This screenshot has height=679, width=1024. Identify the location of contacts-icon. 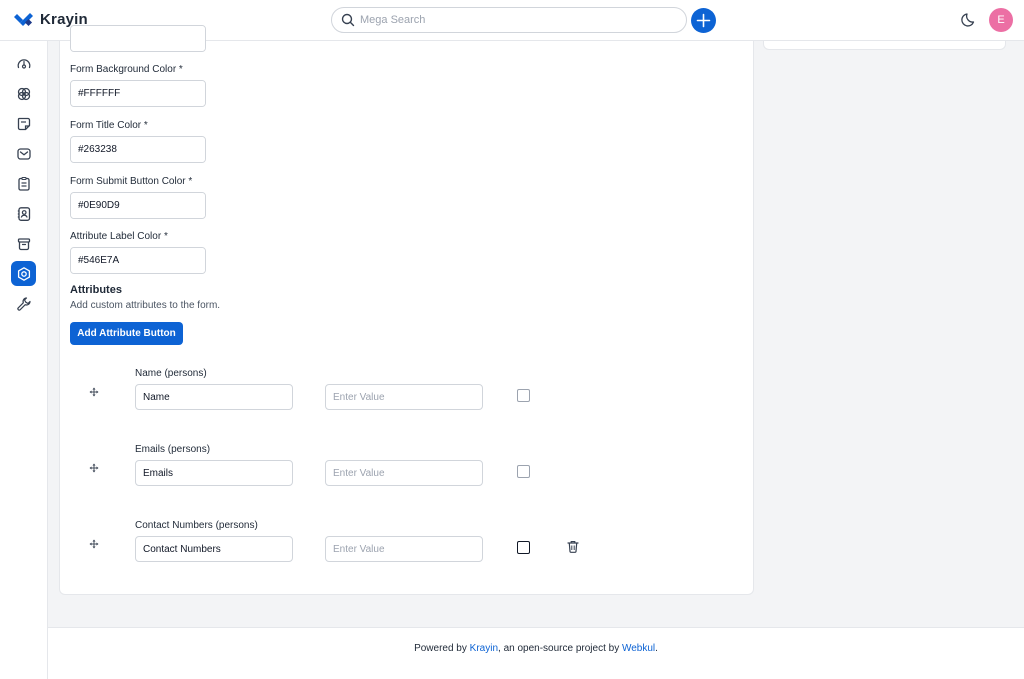
(23, 213).